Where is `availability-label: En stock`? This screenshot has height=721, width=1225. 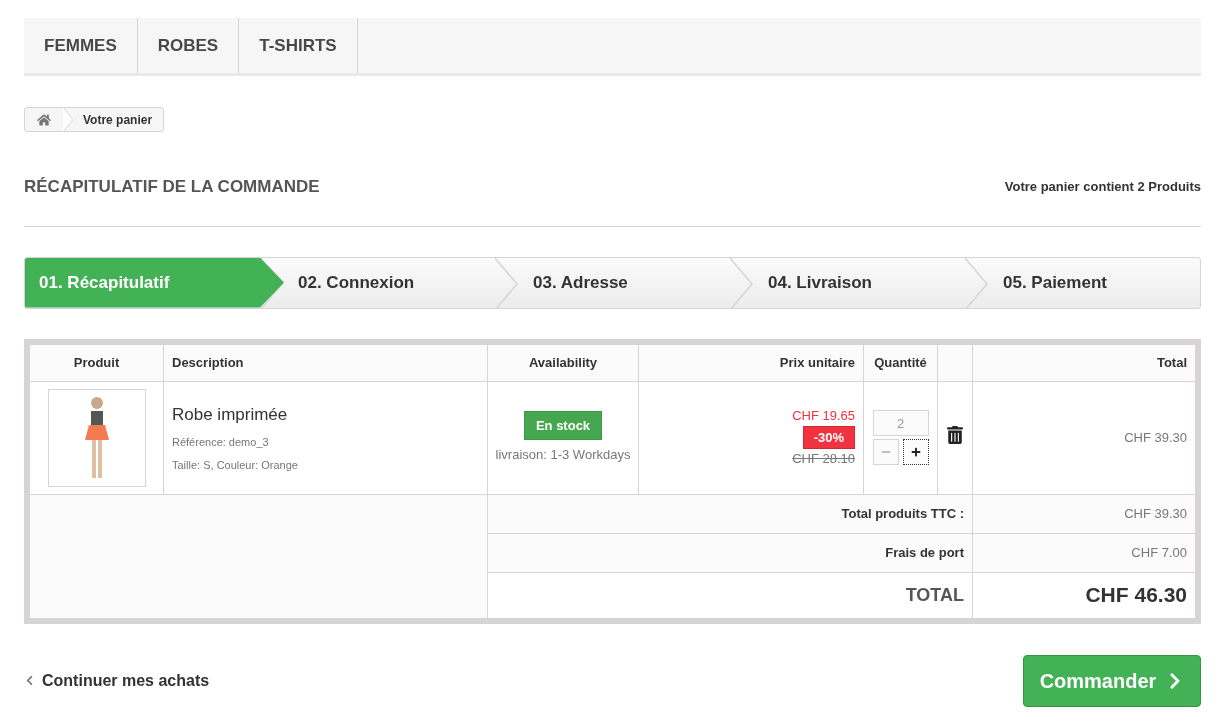 availability-label: En stock is located at coordinates (563, 425).